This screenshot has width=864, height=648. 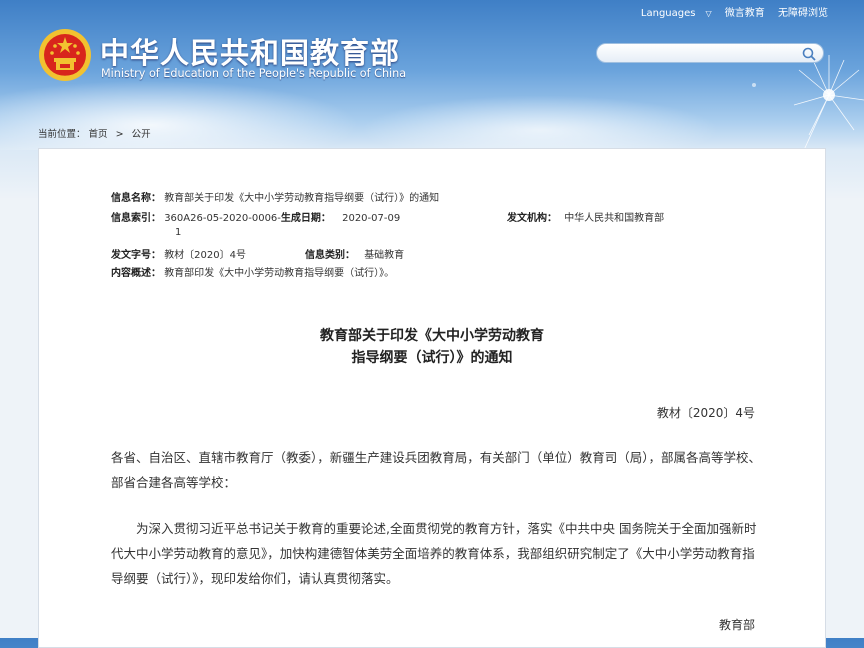 I want to click on meta-docno-label: 发文字号：, so click(x=136, y=255).